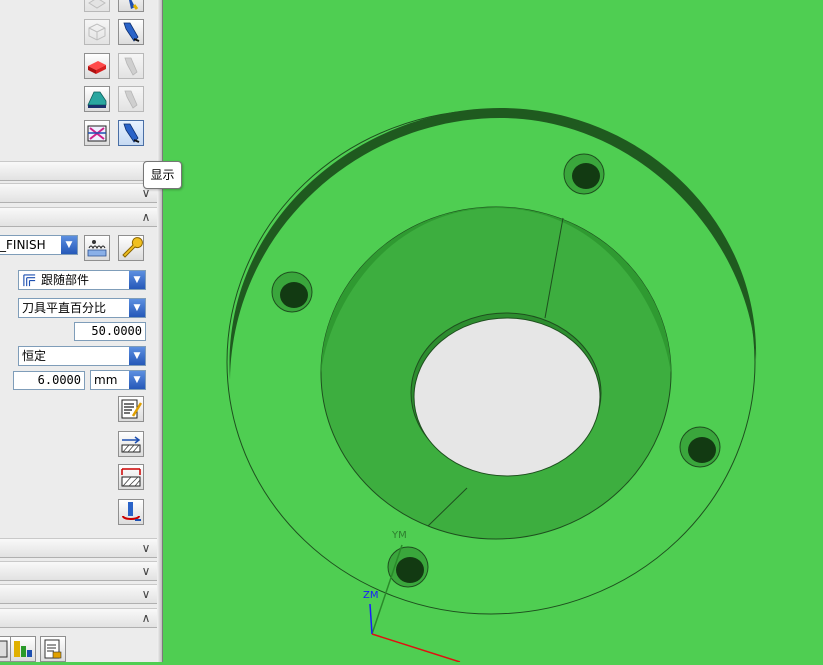  Describe the element at coordinates (82, 356) in the screenshot. I see `depth-per-cut-type-select: 恒定 ▼` at that location.